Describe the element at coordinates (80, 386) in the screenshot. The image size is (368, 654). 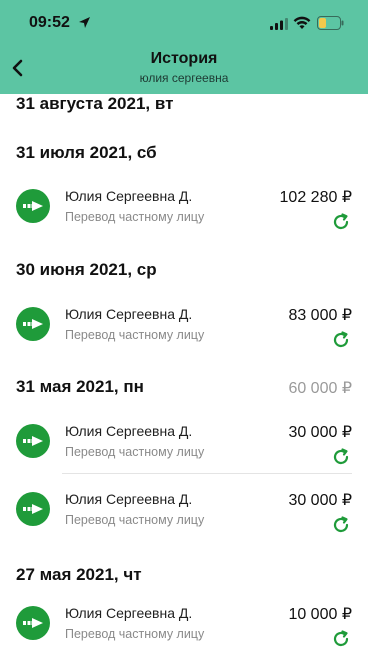
I see `section-date: 31 мая 2021, пн` at that location.